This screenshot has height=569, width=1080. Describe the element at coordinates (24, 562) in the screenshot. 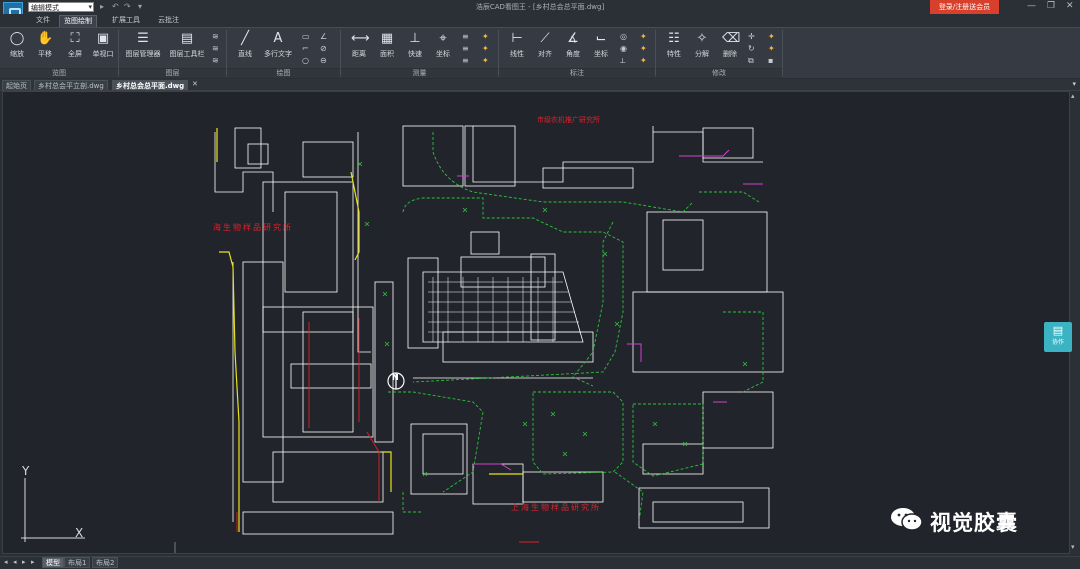

I see `nav-next-icon: ▸` at that location.